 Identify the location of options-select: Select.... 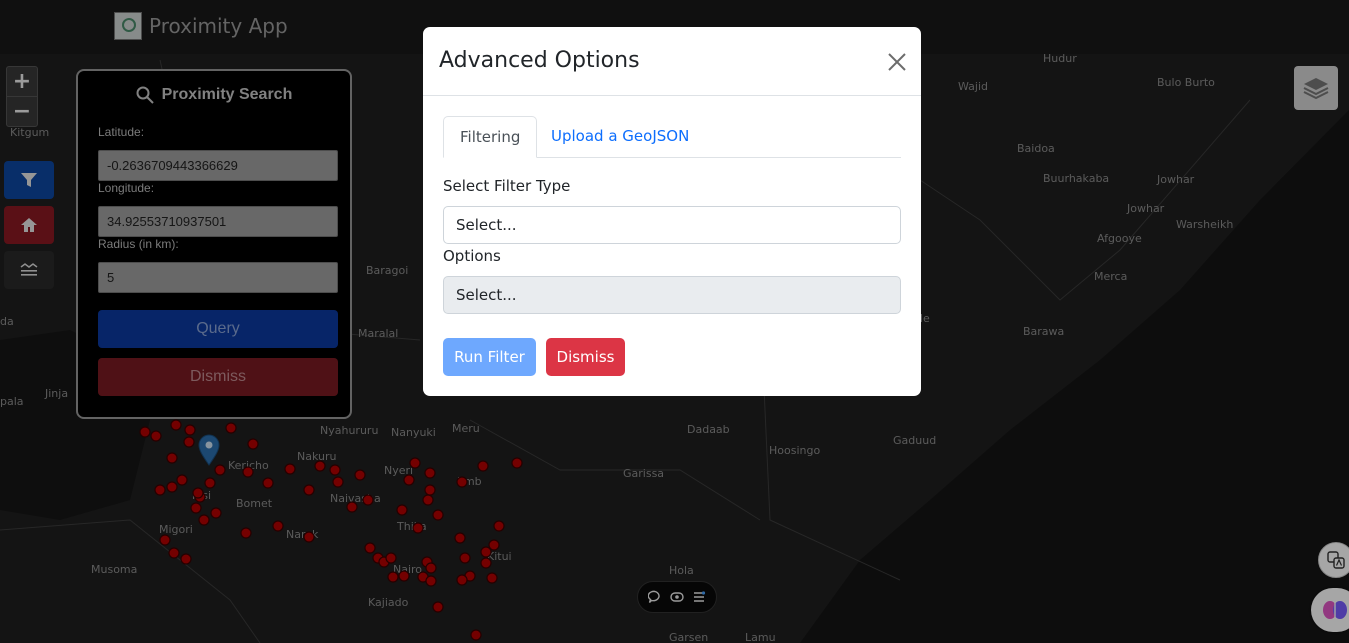
(672, 295).